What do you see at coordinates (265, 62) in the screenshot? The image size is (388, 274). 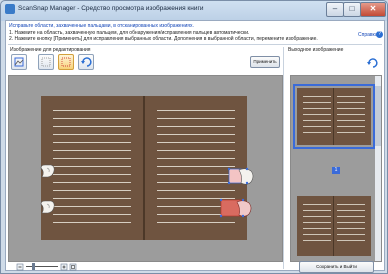 I see `apply-button: Применить` at bounding box center [265, 62].